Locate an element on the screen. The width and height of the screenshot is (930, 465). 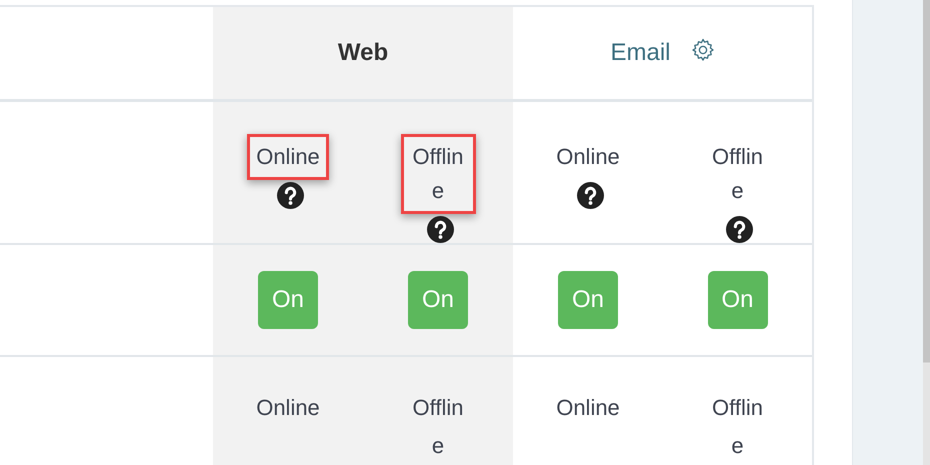
column-title: Email is located at coordinates (640, 53).